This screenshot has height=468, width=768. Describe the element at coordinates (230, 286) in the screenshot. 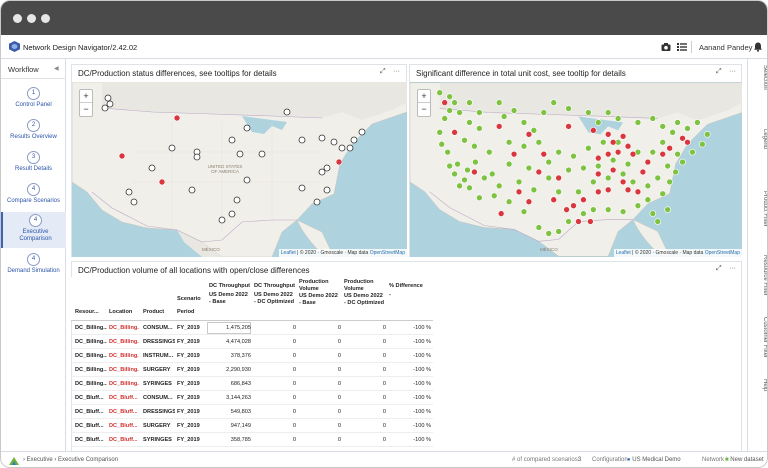

I see `col-dc-base: DC Throughput` at that location.